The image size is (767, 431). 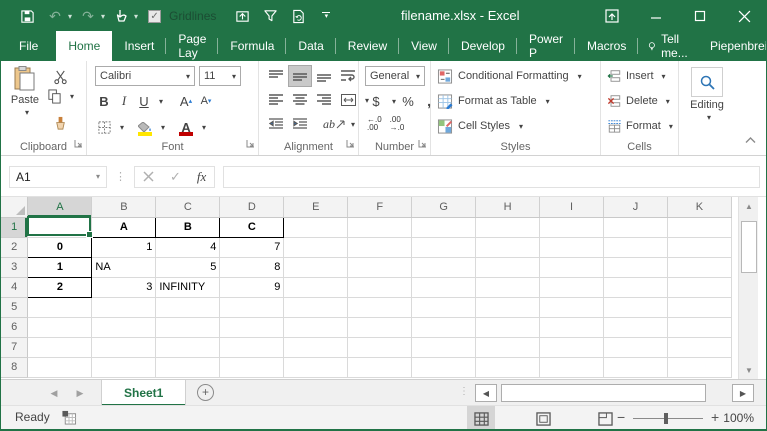 What do you see at coordinates (311, 46) in the screenshot?
I see `tab-data: Data` at bounding box center [311, 46].